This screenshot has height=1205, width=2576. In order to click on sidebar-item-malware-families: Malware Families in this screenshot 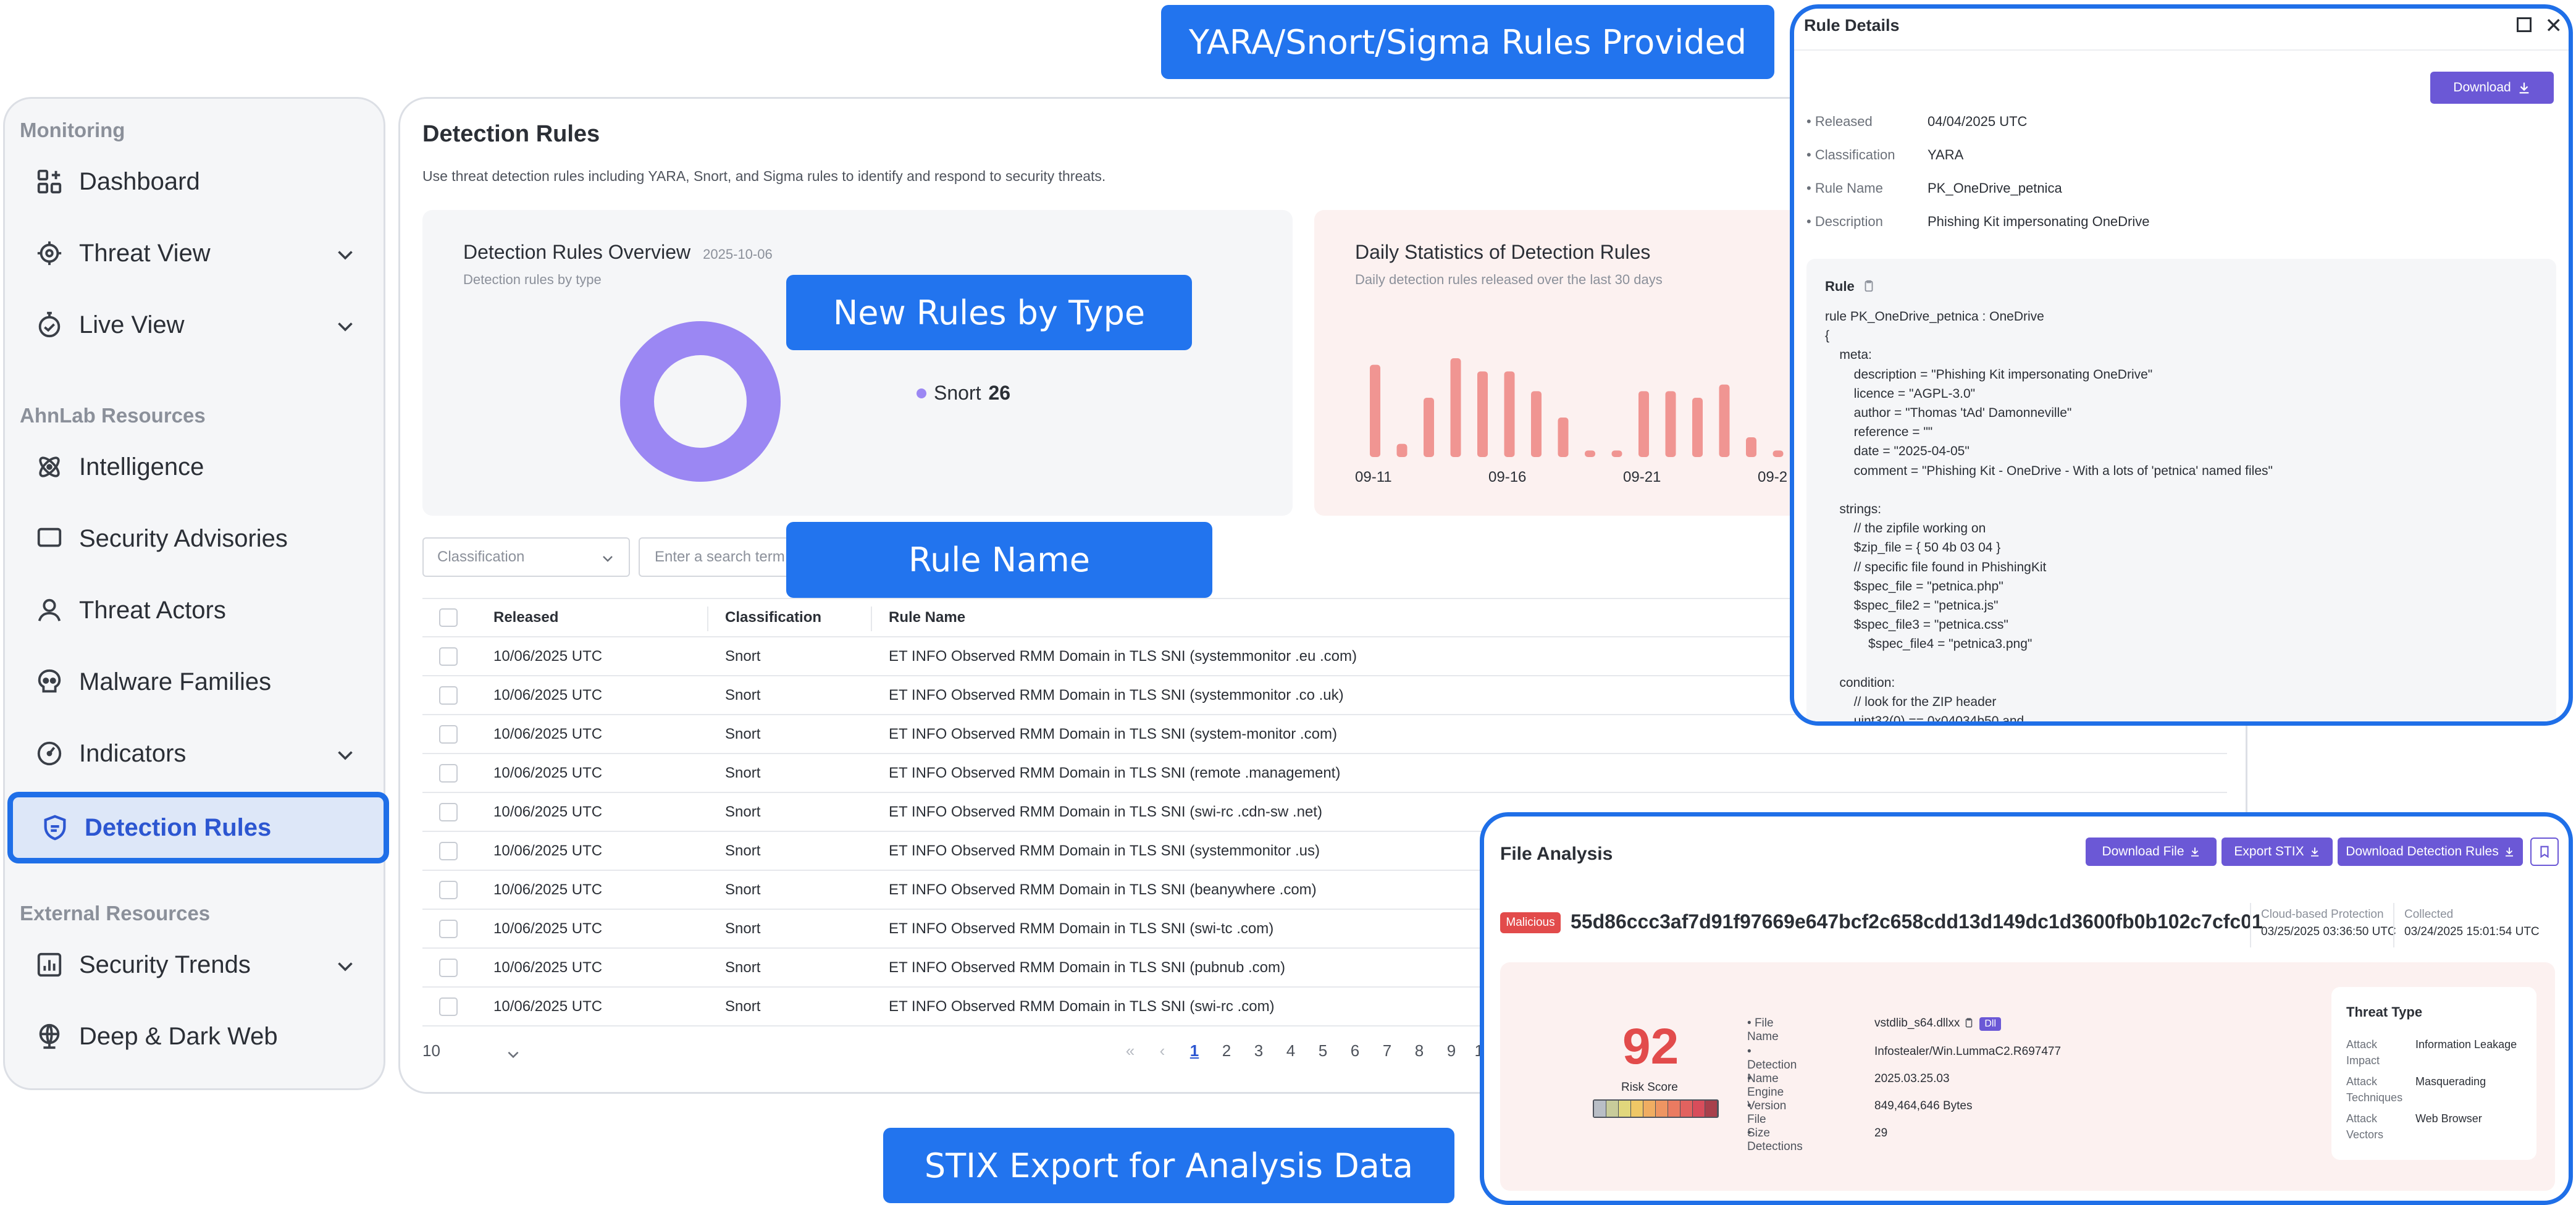, I will do `click(194, 682)`.